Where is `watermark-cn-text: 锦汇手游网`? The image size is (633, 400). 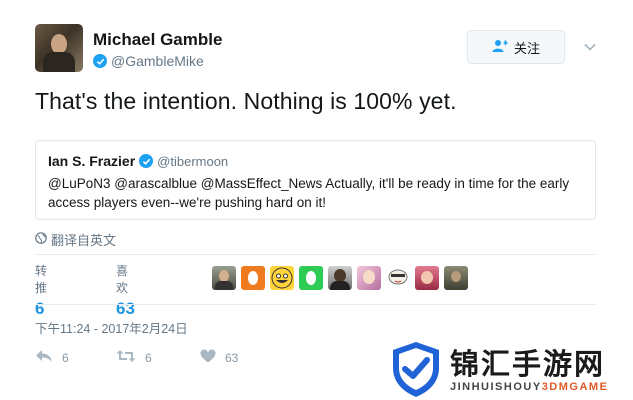 watermark-cn-text: 锦汇手游网 is located at coordinates (528, 364).